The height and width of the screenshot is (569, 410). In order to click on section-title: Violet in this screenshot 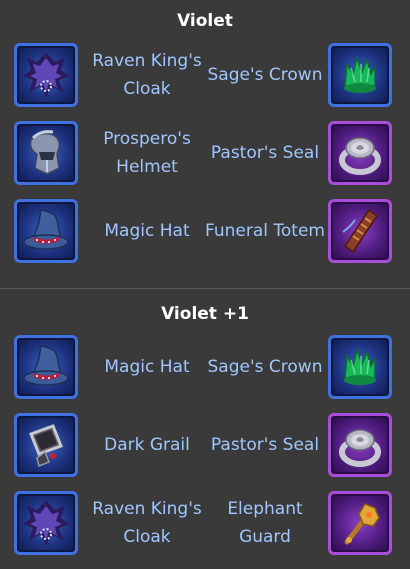, I will do `click(205, 21)`.